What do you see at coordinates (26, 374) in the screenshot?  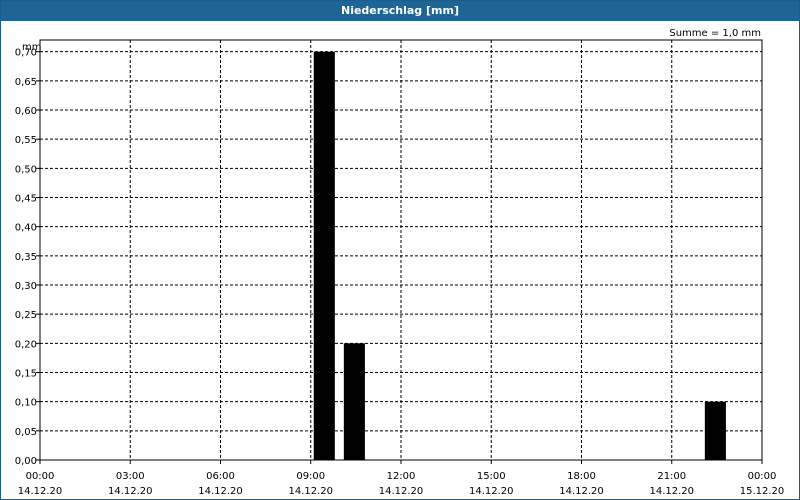 I see `y-tick-label: 0,15` at bounding box center [26, 374].